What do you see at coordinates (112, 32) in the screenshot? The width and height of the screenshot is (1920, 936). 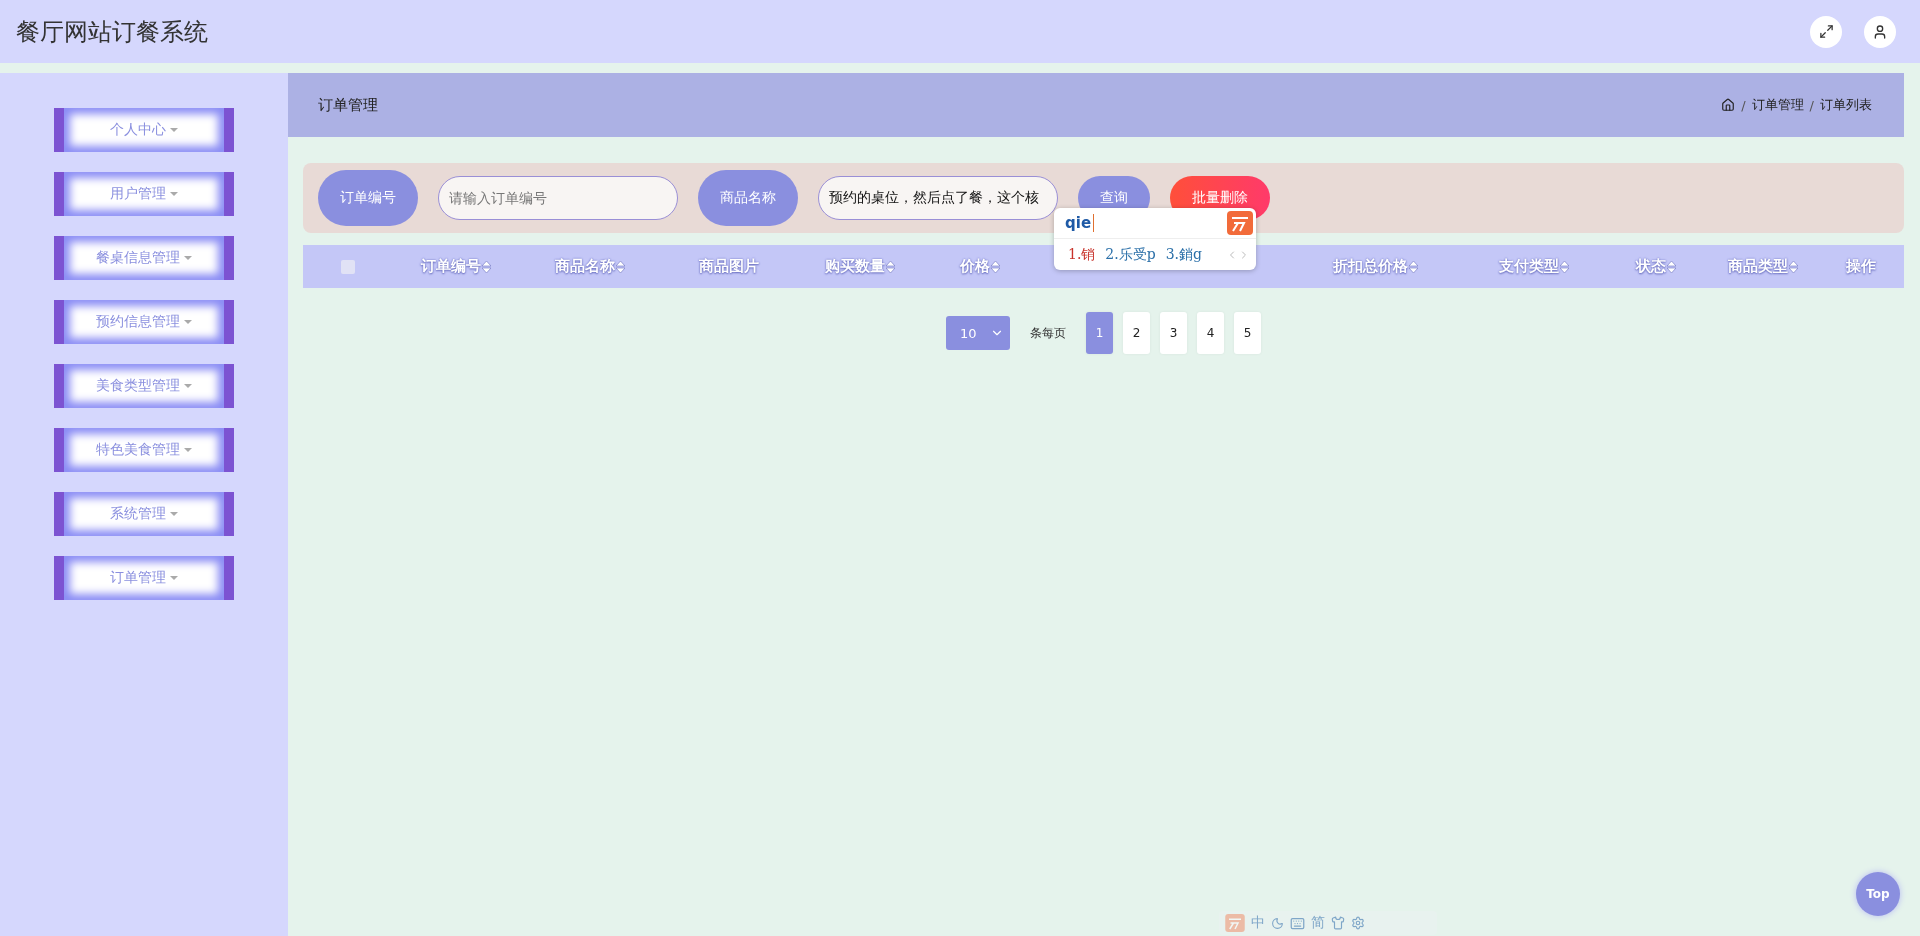 I see `app-title: 餐厅网站订餐系统` at bounding box center [112, 32].